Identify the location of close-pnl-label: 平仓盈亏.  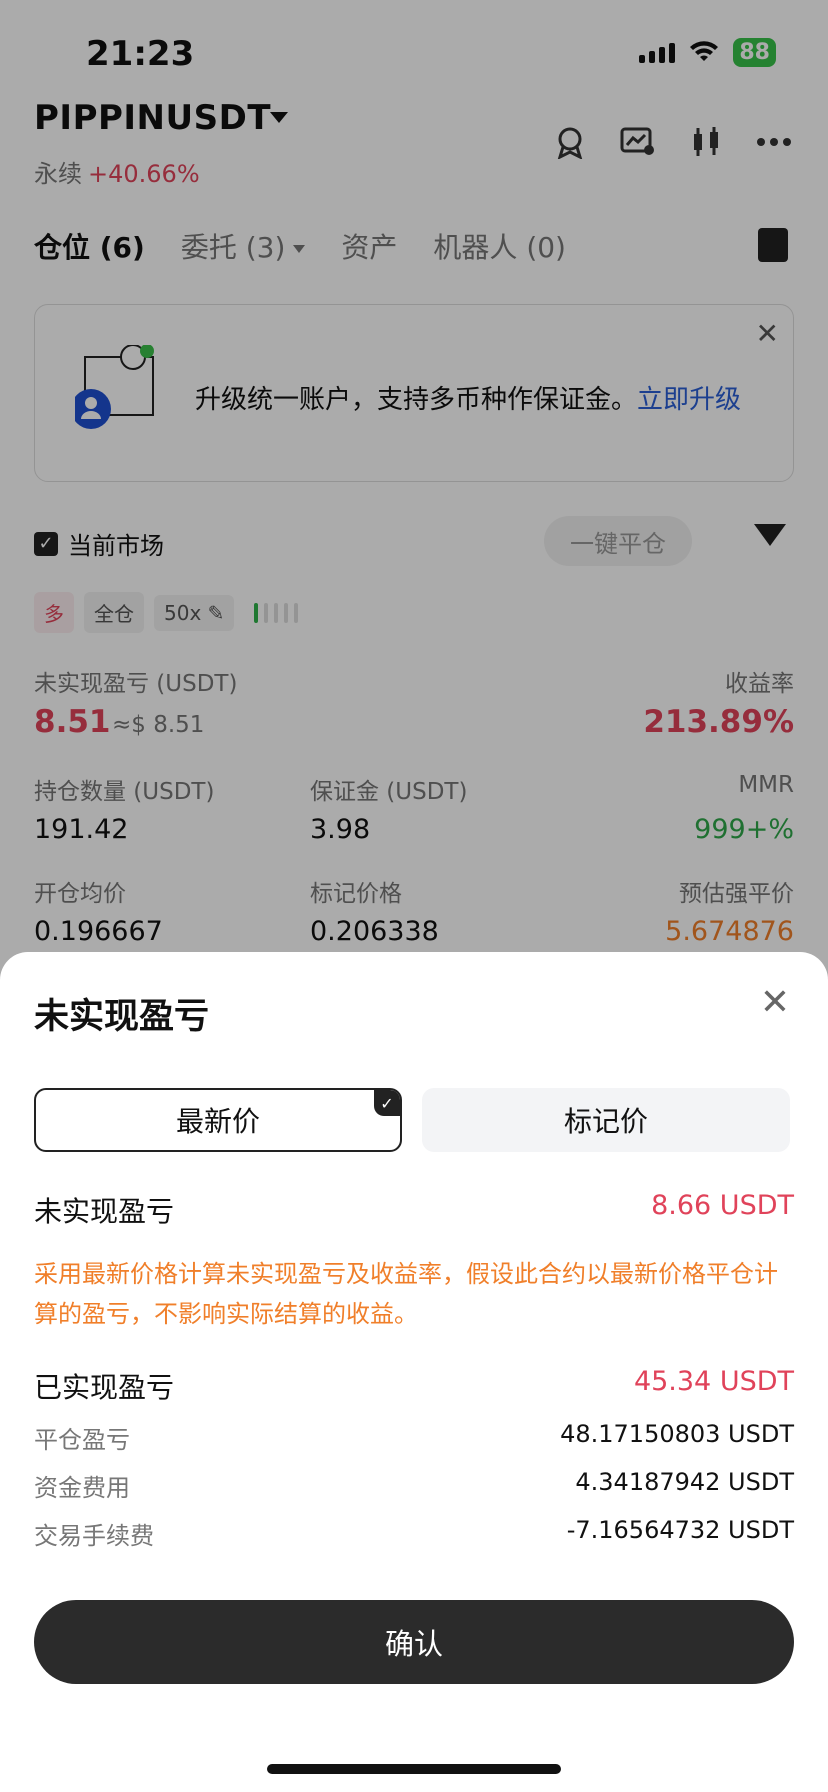
(82, 1440).